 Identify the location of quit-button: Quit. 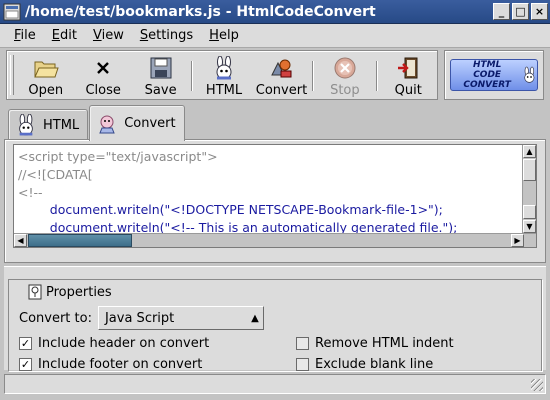
(408, 75).